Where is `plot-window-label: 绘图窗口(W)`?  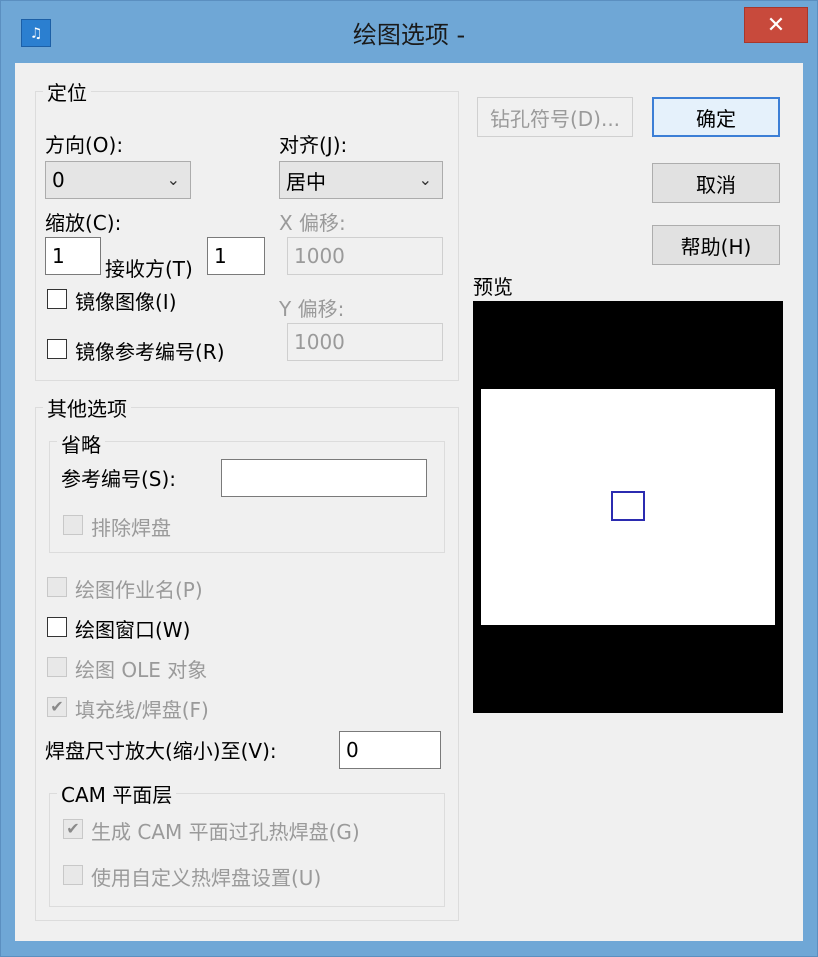 plot-window-label: 绘图窗口(W) is located at coordinates (132, 628).